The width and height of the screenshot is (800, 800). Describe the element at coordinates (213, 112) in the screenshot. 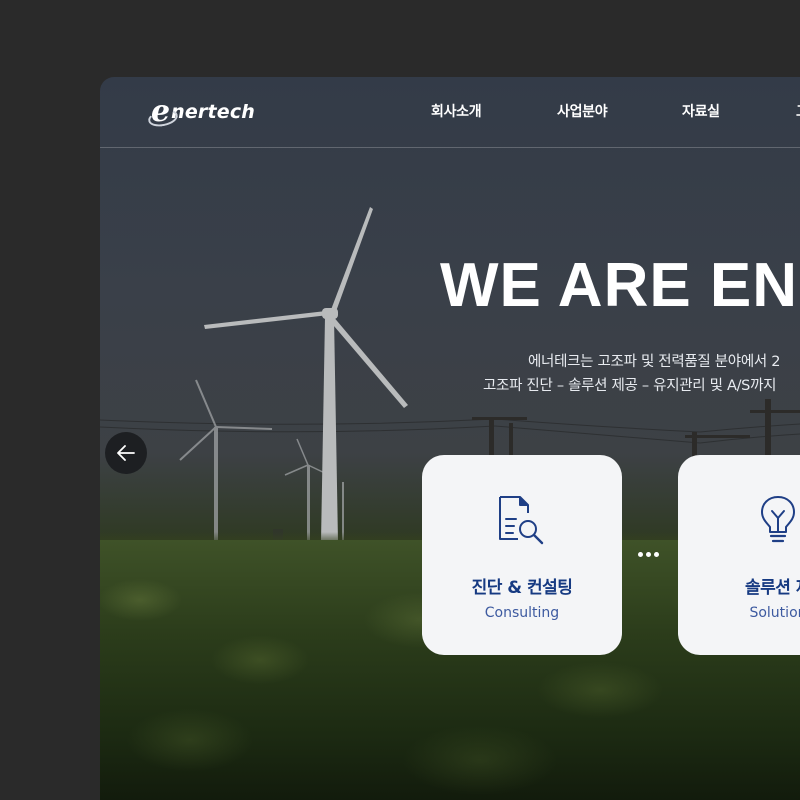

I see `logo-wordmark: nertech` at that location.